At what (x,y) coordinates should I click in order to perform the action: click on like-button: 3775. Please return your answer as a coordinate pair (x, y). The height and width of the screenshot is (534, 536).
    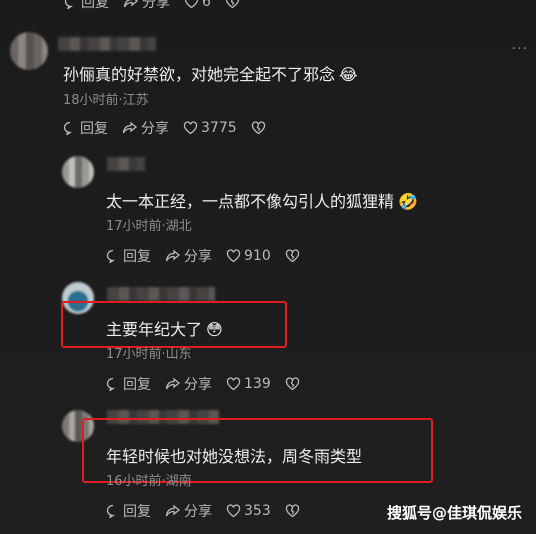
    Looking at the image, I should click on (210, 128).